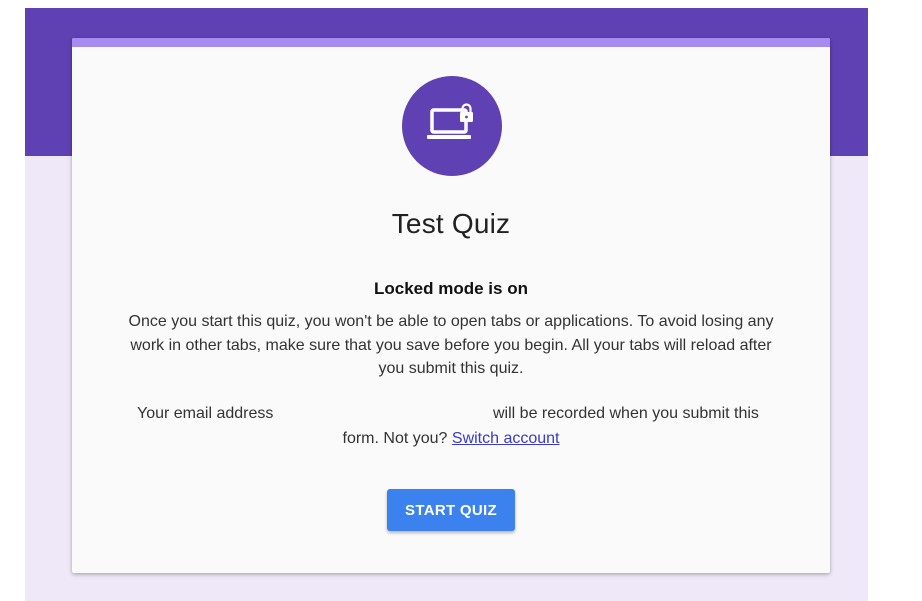 The height and width of the screenshot is (601, 922). Describe the element at coordinates (205, 413) in the screenshot. I see `email-label: Your email address` at that location.